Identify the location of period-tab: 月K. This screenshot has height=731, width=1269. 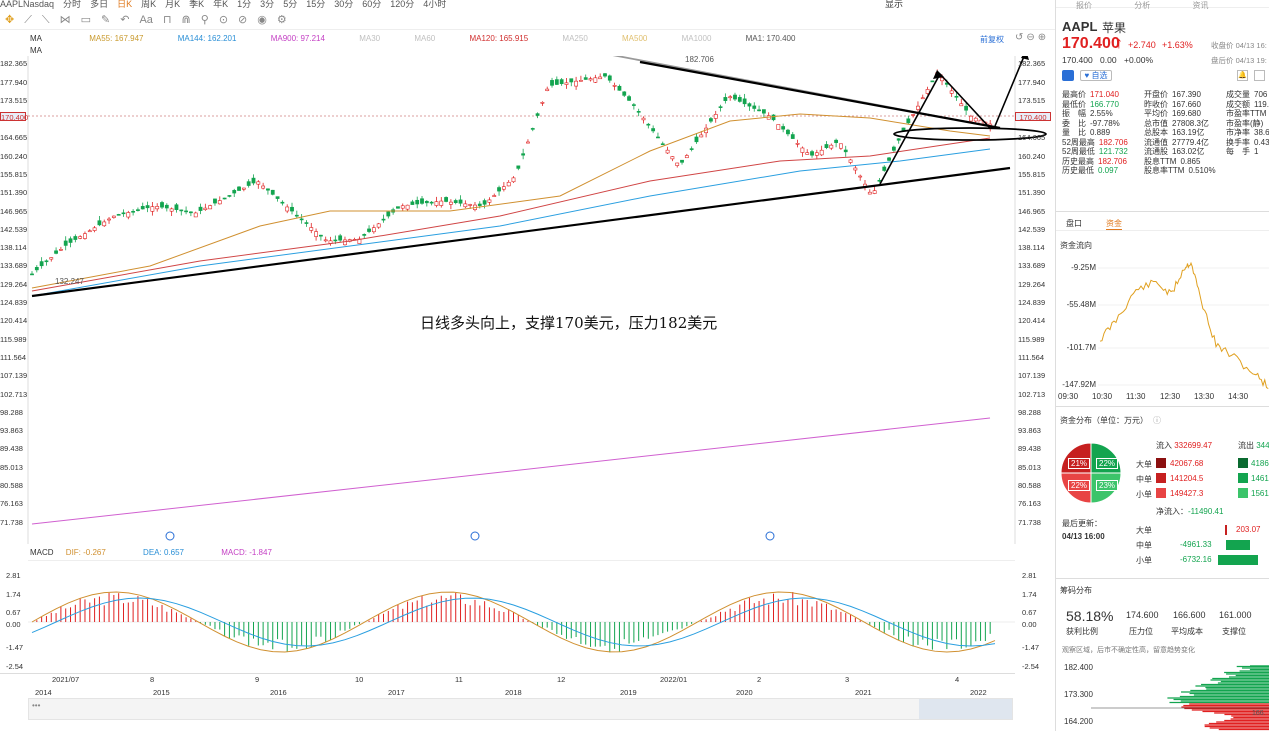
(172, 4).